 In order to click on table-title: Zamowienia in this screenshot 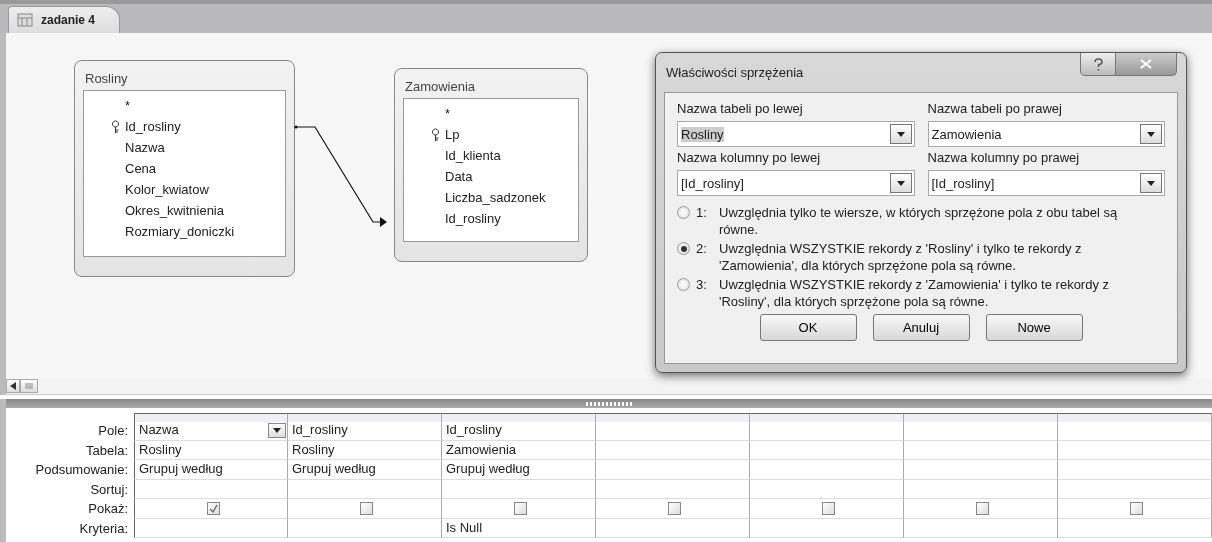, I will do `click(440, 87)`.